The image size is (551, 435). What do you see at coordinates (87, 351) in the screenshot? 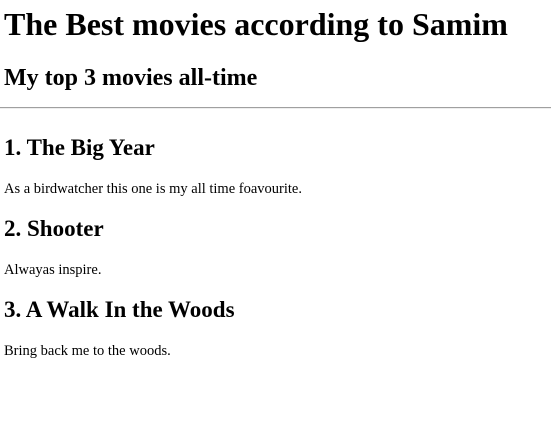
I see `movie-description-3: Bring back me to the woods.` at bounding box center [87, 351].